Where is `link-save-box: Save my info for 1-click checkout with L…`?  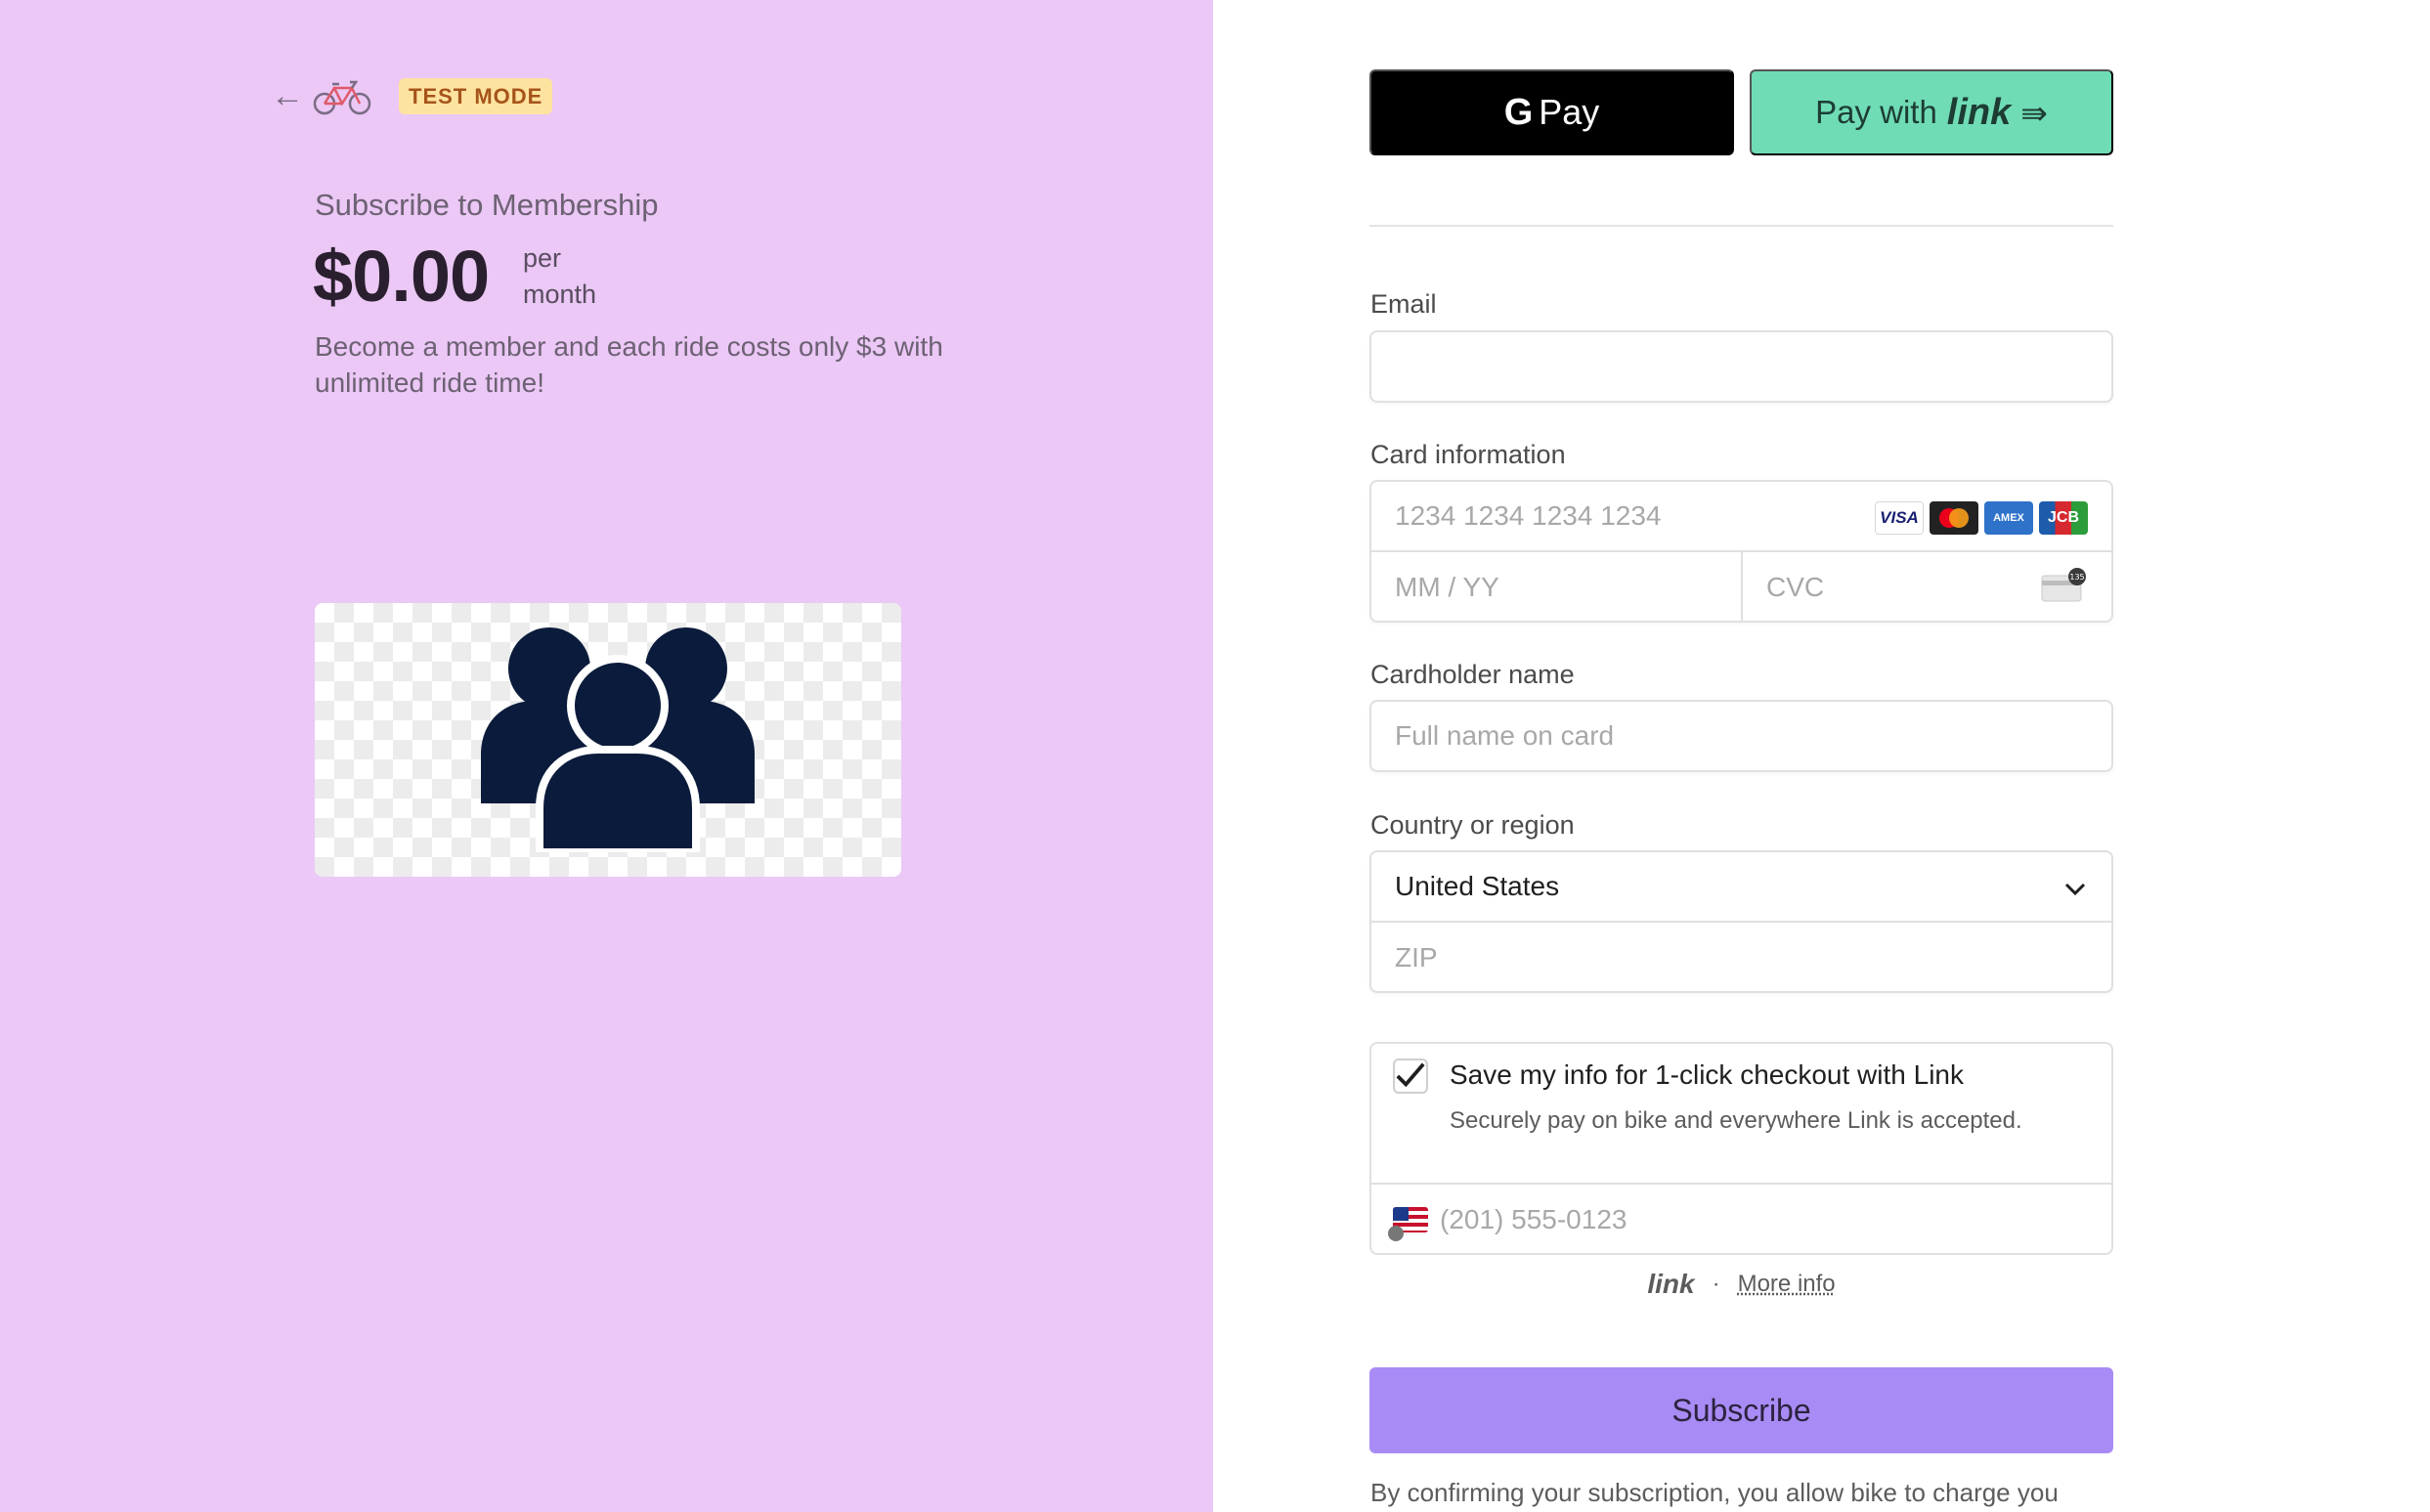 link-save-box: Save my info for 1-click checkout with L… is located at coordinates (1741, 1148).